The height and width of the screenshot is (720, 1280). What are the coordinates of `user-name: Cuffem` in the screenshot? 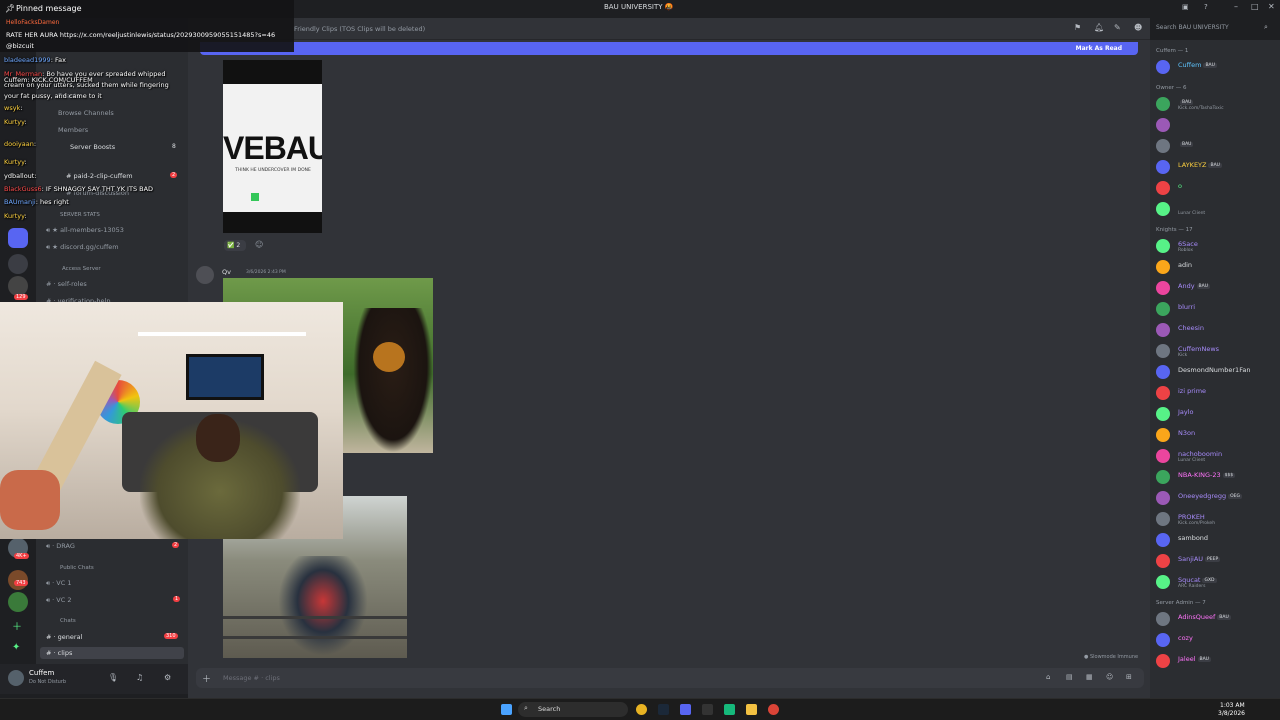 It's located at (41, 673).